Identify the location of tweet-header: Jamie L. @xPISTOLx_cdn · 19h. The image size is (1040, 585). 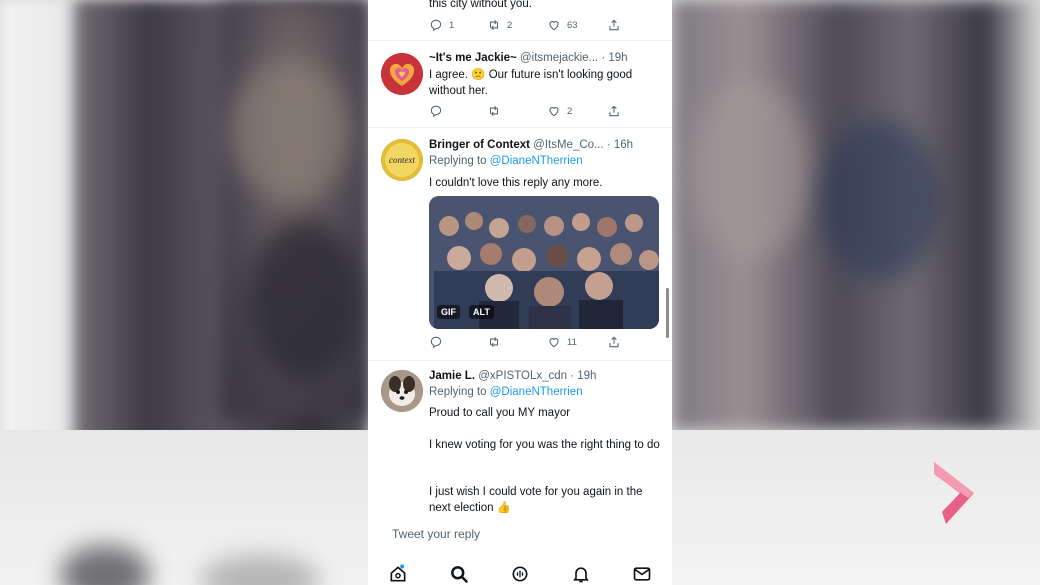
(512, 376).